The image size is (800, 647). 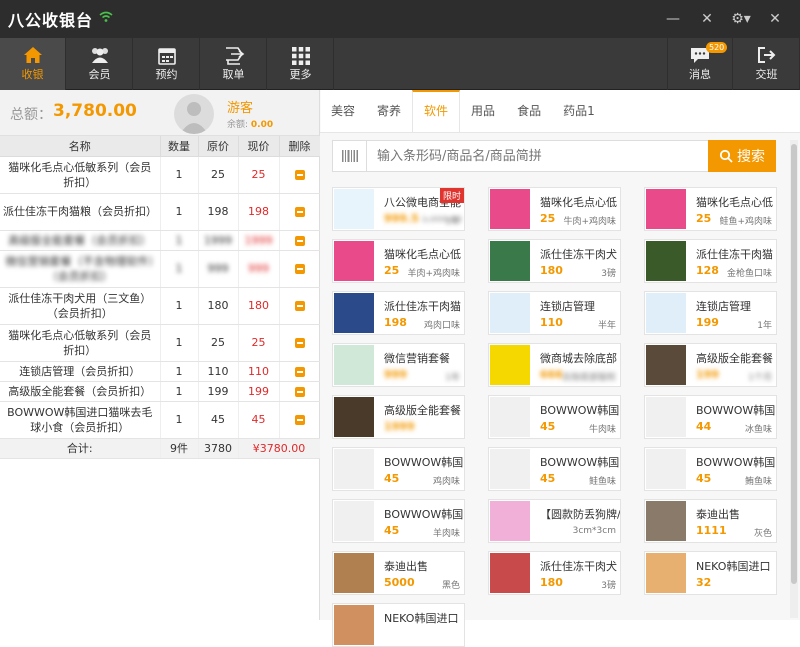 What do you see at coordinates (700, 64) in the screenshot?
I see `toolbar-messages-button: 520 消息` at bounding box center [700, 64].